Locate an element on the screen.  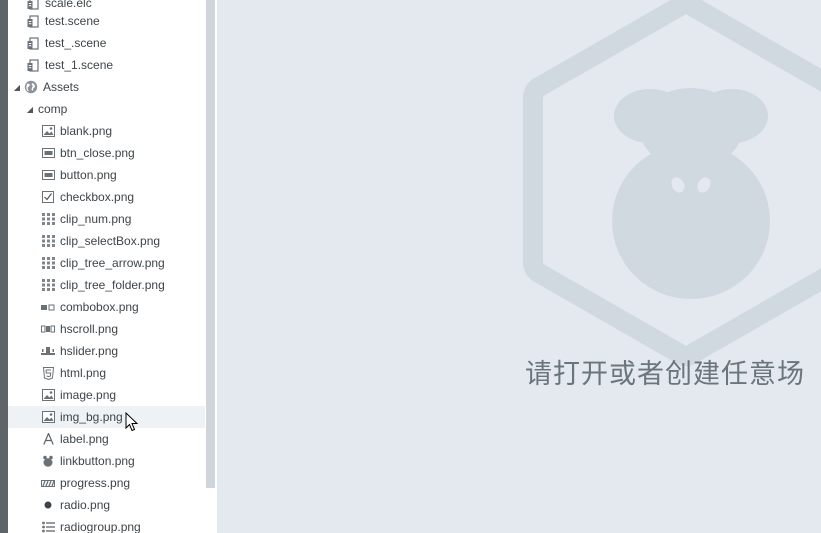
tree-item-linkbutton-png: linkbutton.png is located at coordinates (106, 461).